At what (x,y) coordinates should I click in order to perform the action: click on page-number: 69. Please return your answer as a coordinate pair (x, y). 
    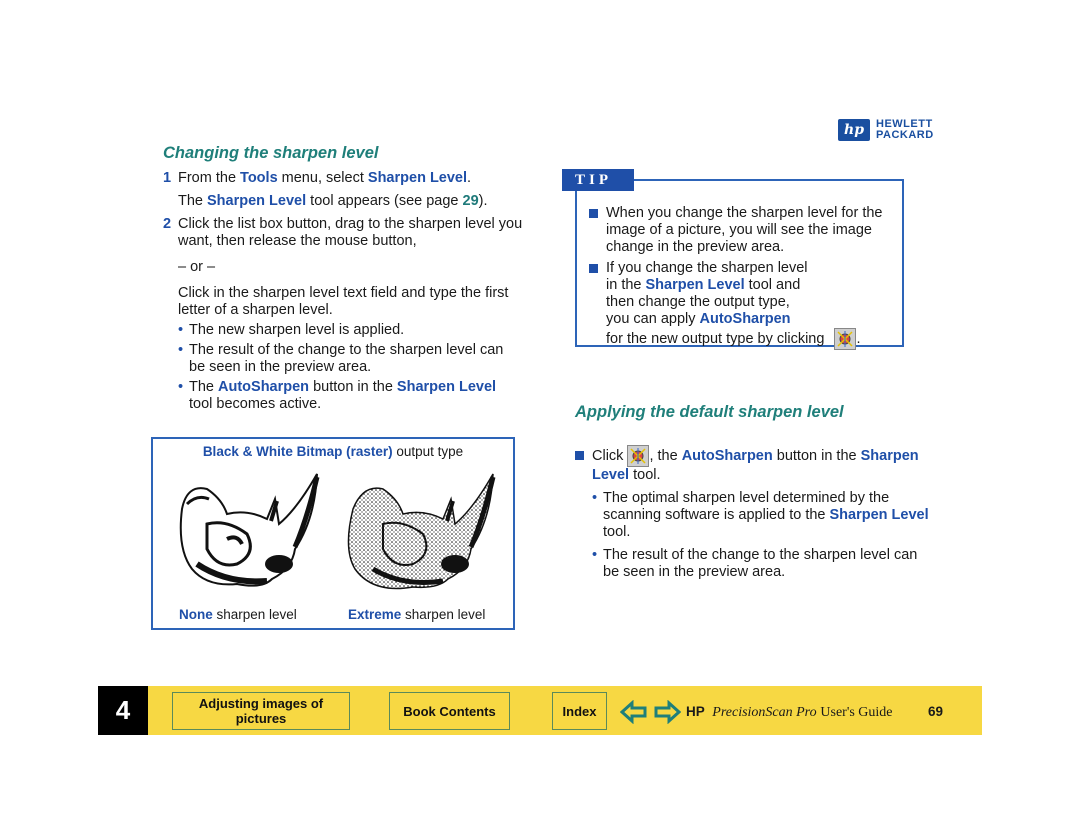
    Looking at the image, I should click on (936, 711).